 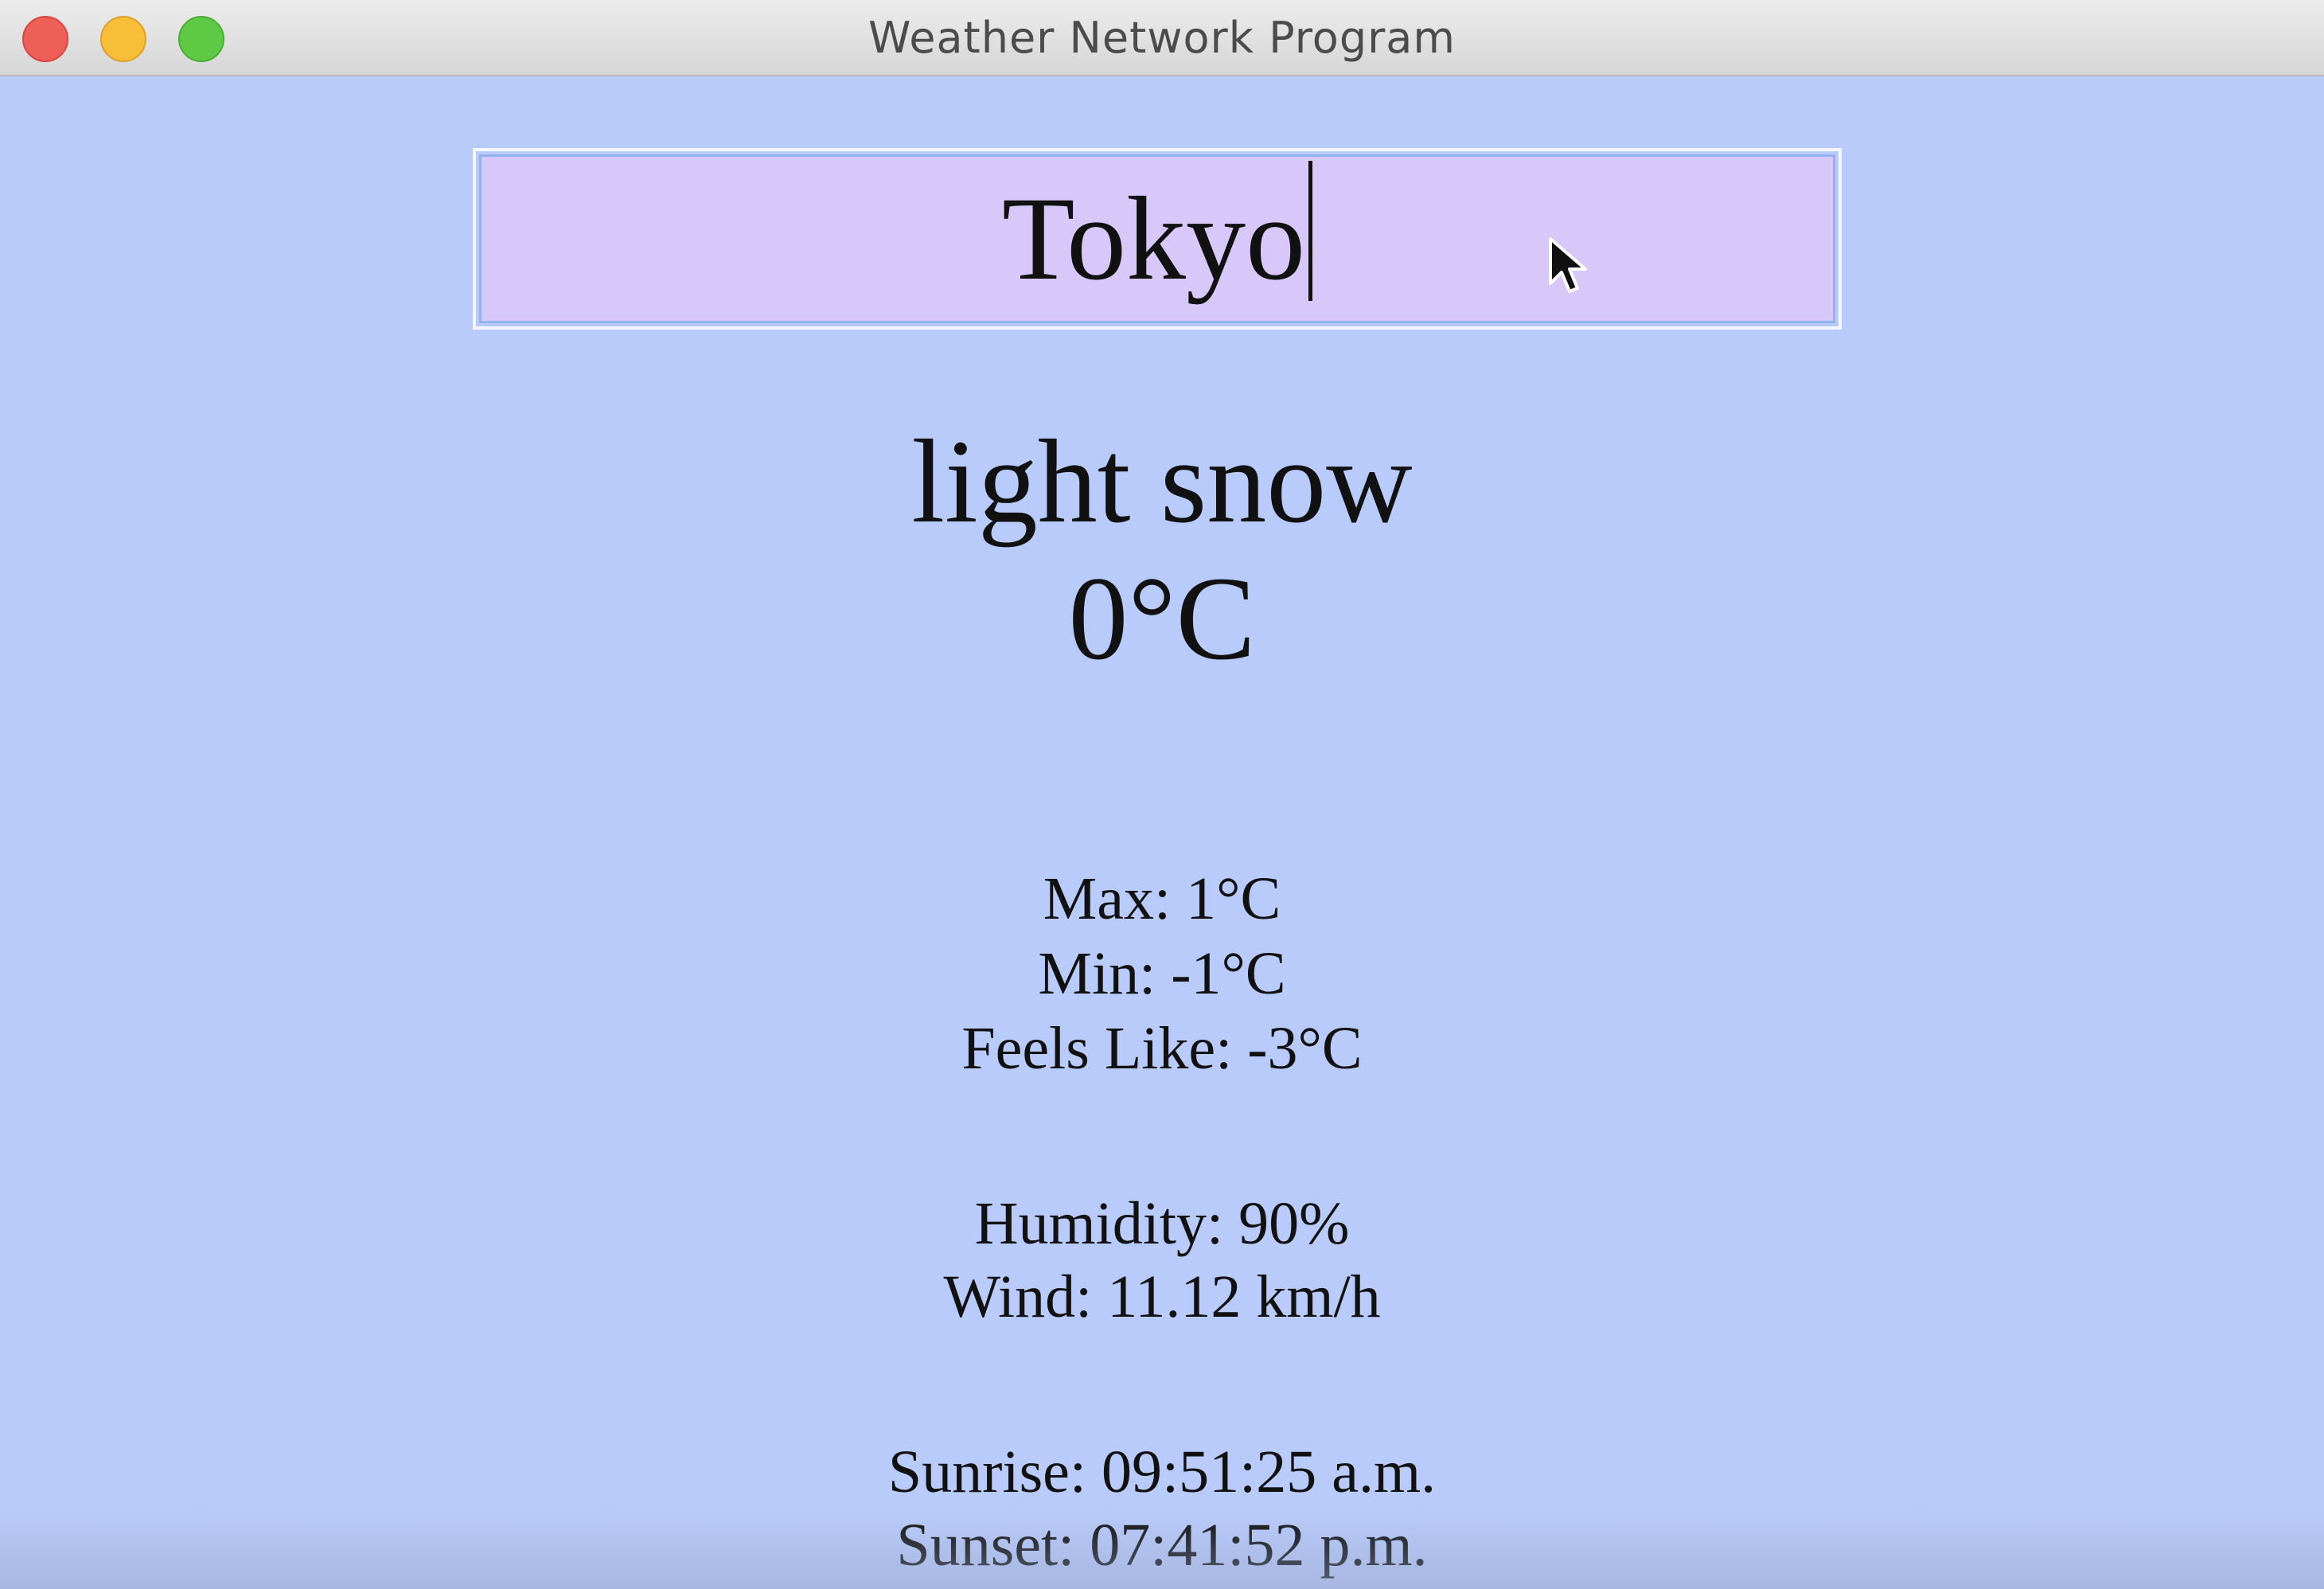 What do you see at coordinates (1162, 974) in the screenshot?
I see `min-temperature: Min: -1°C` at bounding box center [1162, 974].